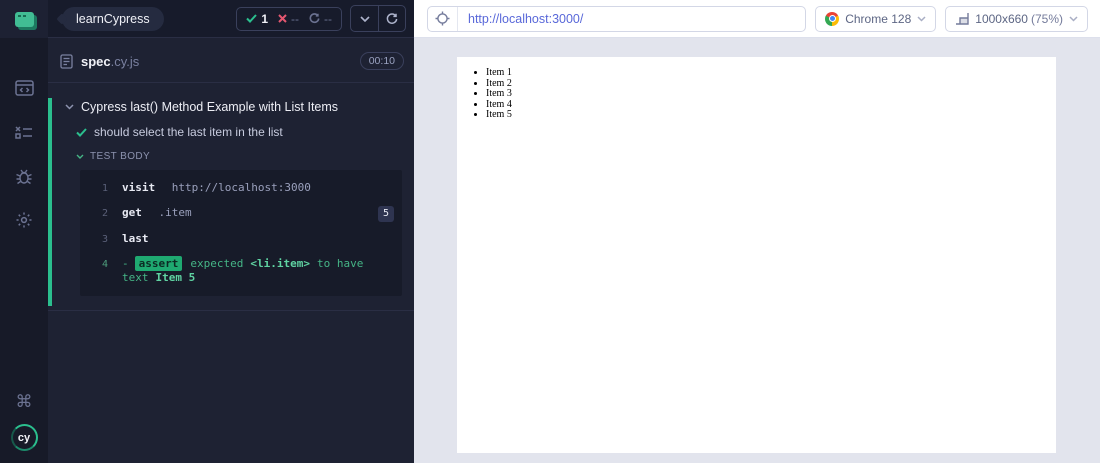 This screenshot has height=463, width=1100. I want to click on keyboard-shortcuts-button: ⌘, so click(24, 402).